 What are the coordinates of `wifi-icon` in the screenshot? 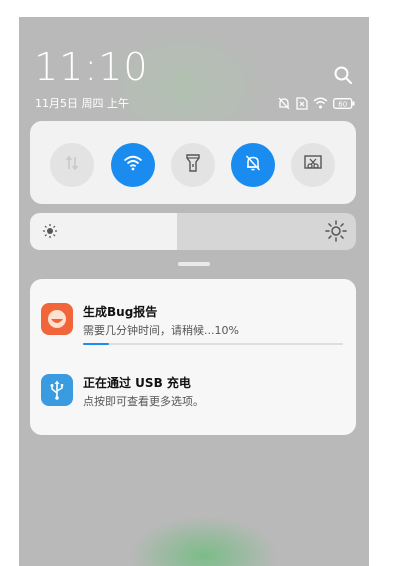 It's located at (133, 165).